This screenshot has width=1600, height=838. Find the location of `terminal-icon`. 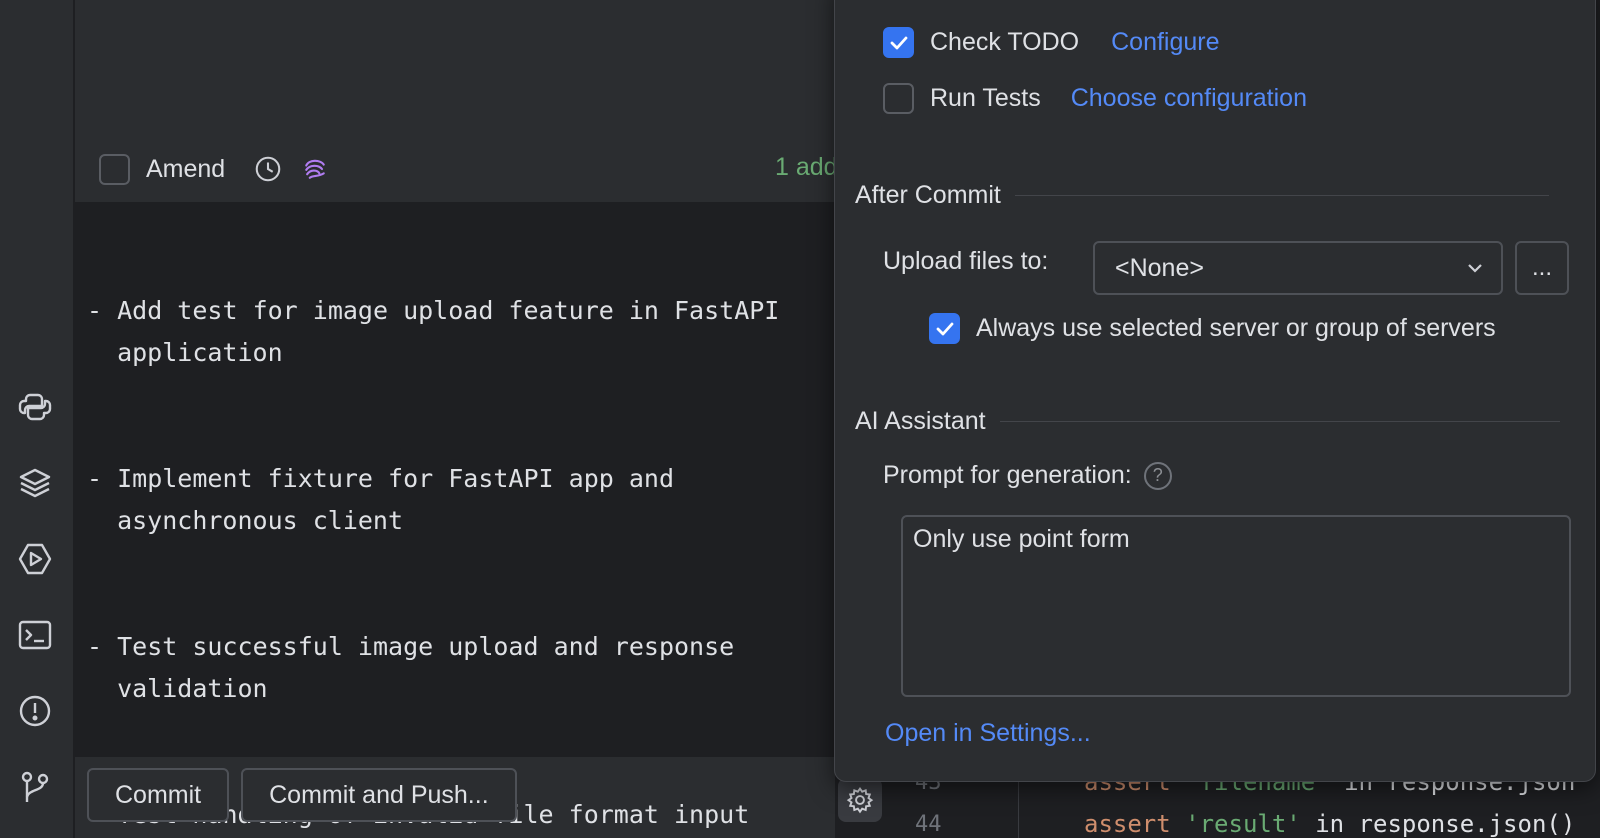

terminal-icon is located at coordinates (35, 635).